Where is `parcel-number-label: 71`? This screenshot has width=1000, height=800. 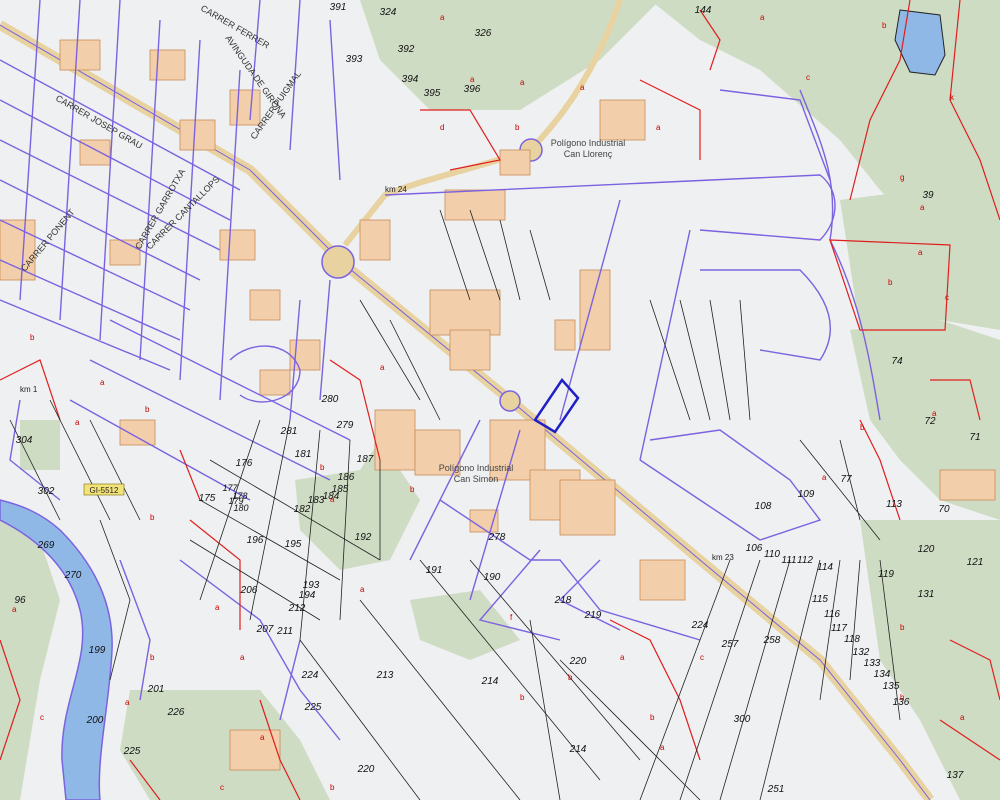
parcel-number-label: 71 is located at coordinates (974, 437).